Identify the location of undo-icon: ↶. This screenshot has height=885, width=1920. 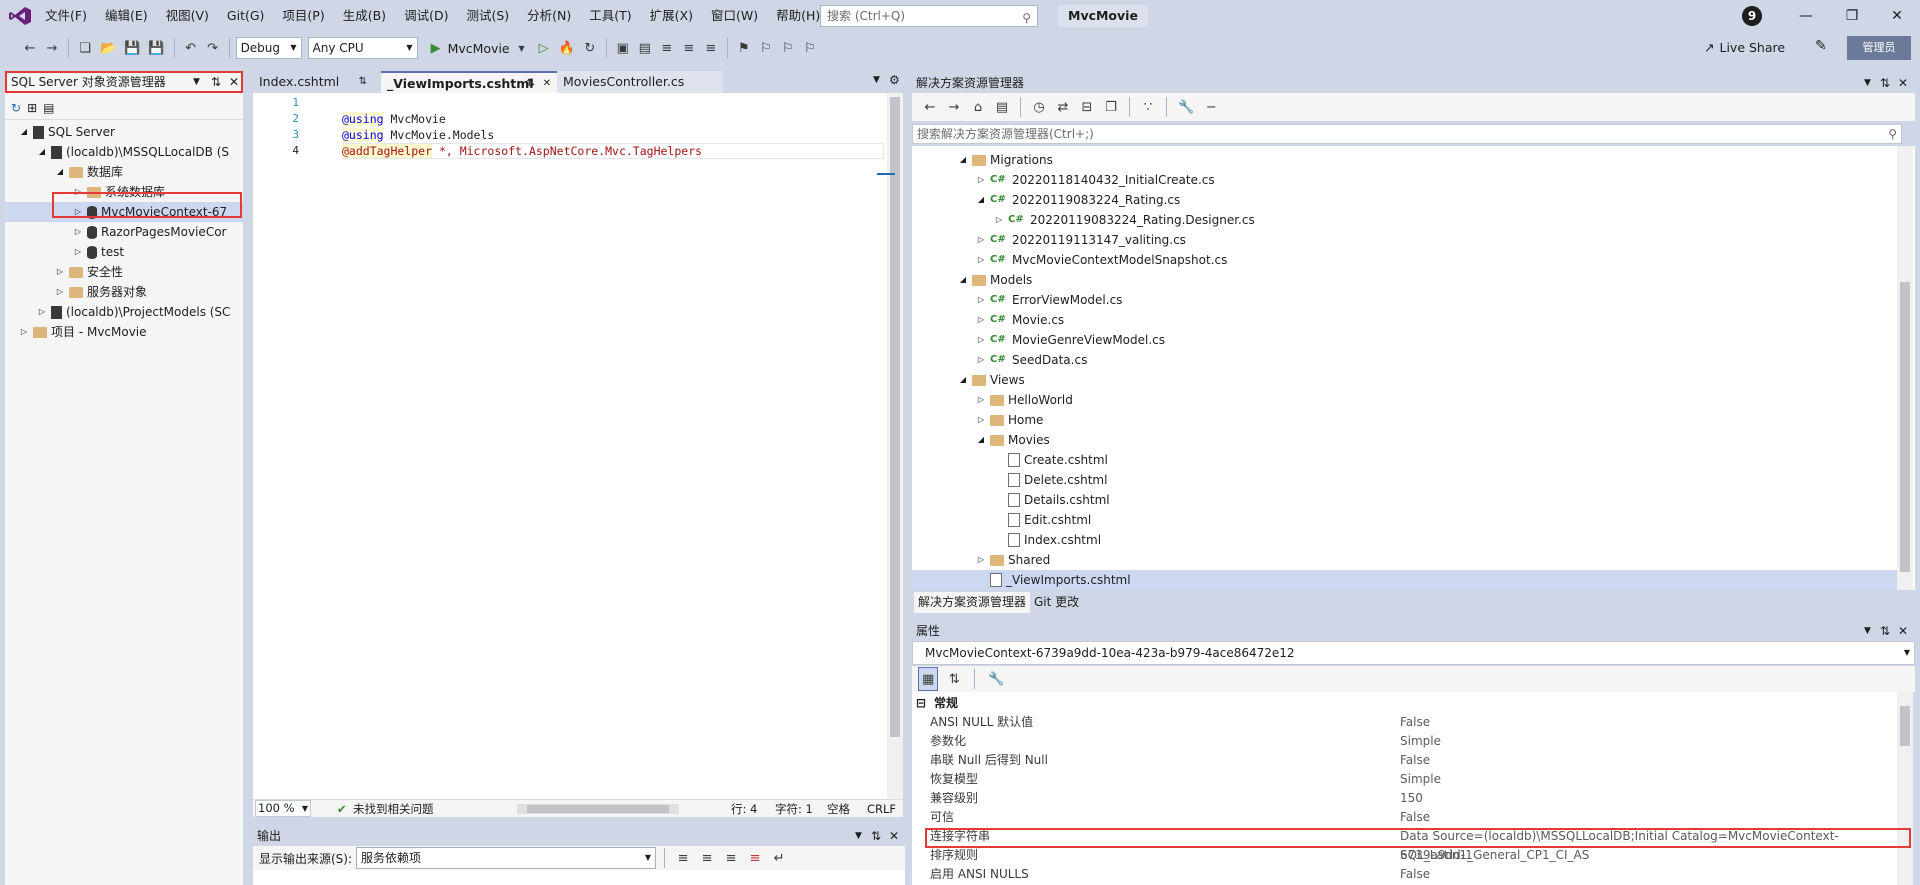
(191, 48).